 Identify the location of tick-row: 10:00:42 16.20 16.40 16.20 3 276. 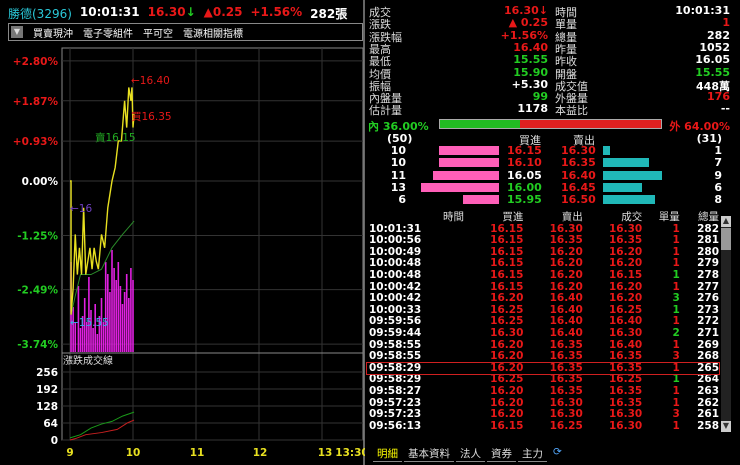
(543, 299).